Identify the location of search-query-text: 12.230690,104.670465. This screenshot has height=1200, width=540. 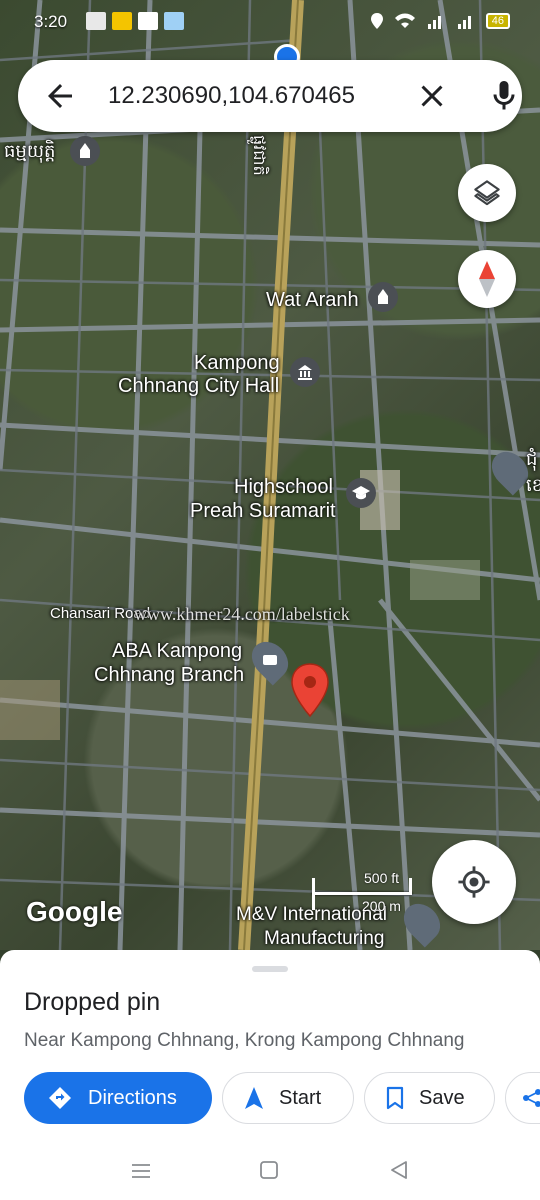
(231, 96).